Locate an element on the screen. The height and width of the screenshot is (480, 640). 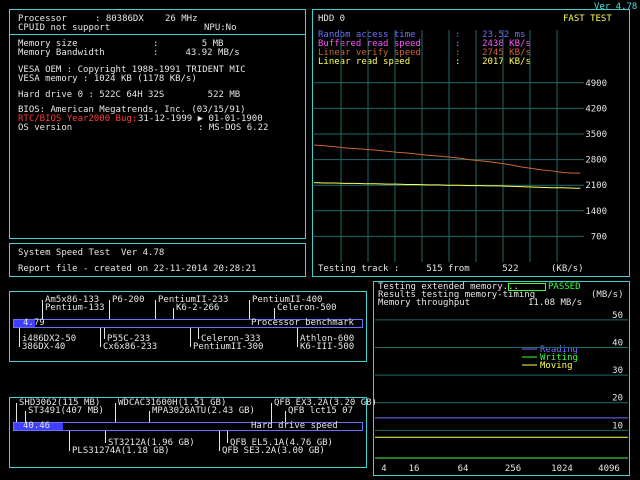
mem-y-tick-label: 10 is located at coordinates (617, 426).